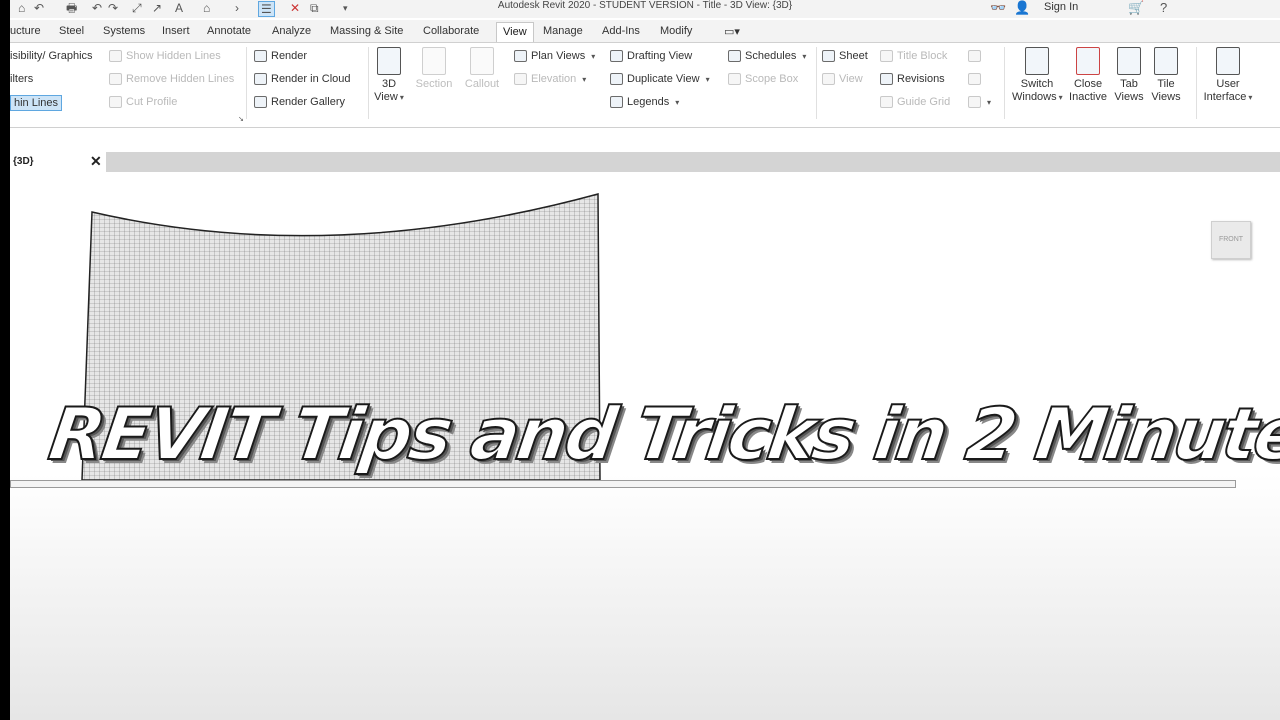 The height and width of the screenshot is (720, 1280). Describe the element at coordinates (554, 56) in the screenshot. I see `plan-views-button: Plan Views ▾` at that location.